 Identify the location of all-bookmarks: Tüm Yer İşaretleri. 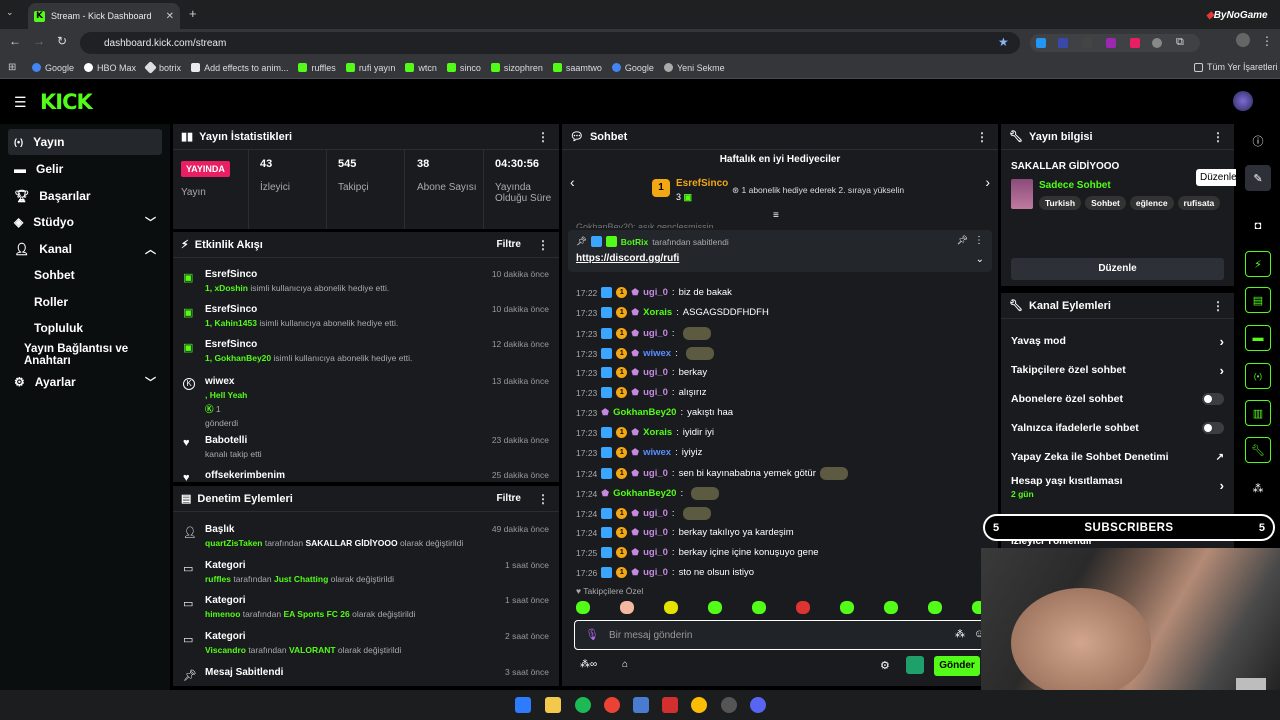
(1236, 67).